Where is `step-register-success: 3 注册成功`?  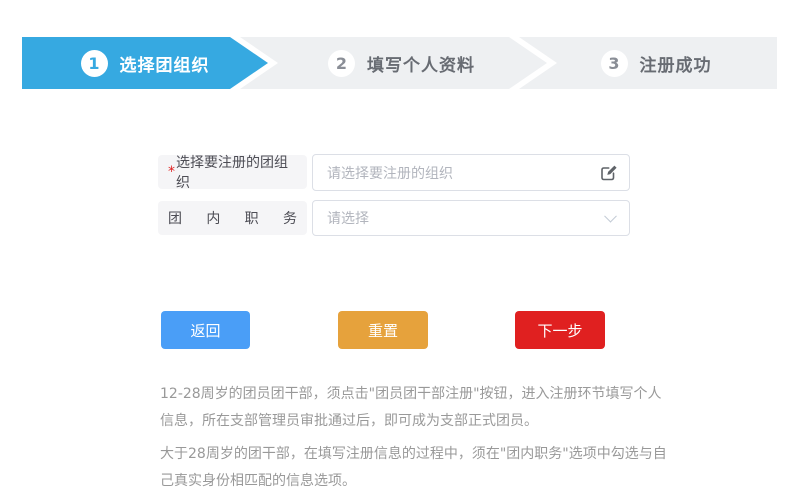 step-register-success: 3 注册成功 is located at coordinates (648, 63).